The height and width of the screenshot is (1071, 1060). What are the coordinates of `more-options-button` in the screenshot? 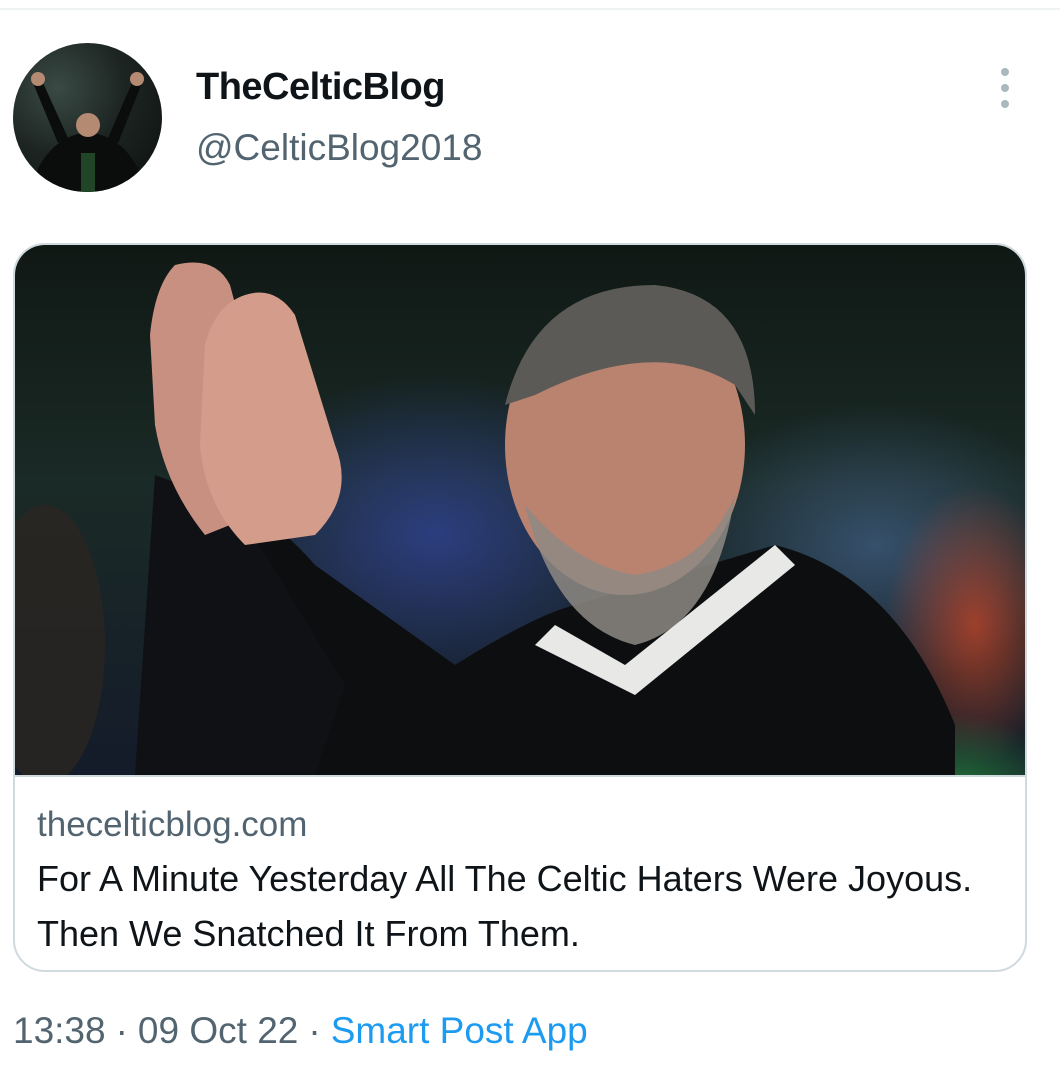 It's located at (1005, 88).